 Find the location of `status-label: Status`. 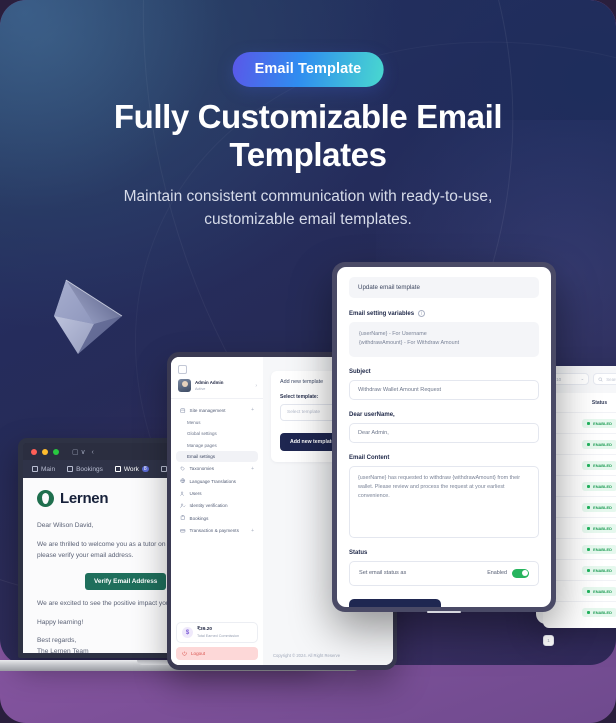

status-label: Status is located at coordinates (358, 552).